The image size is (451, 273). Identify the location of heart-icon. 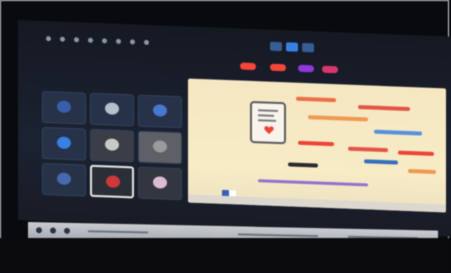
(269, 130).